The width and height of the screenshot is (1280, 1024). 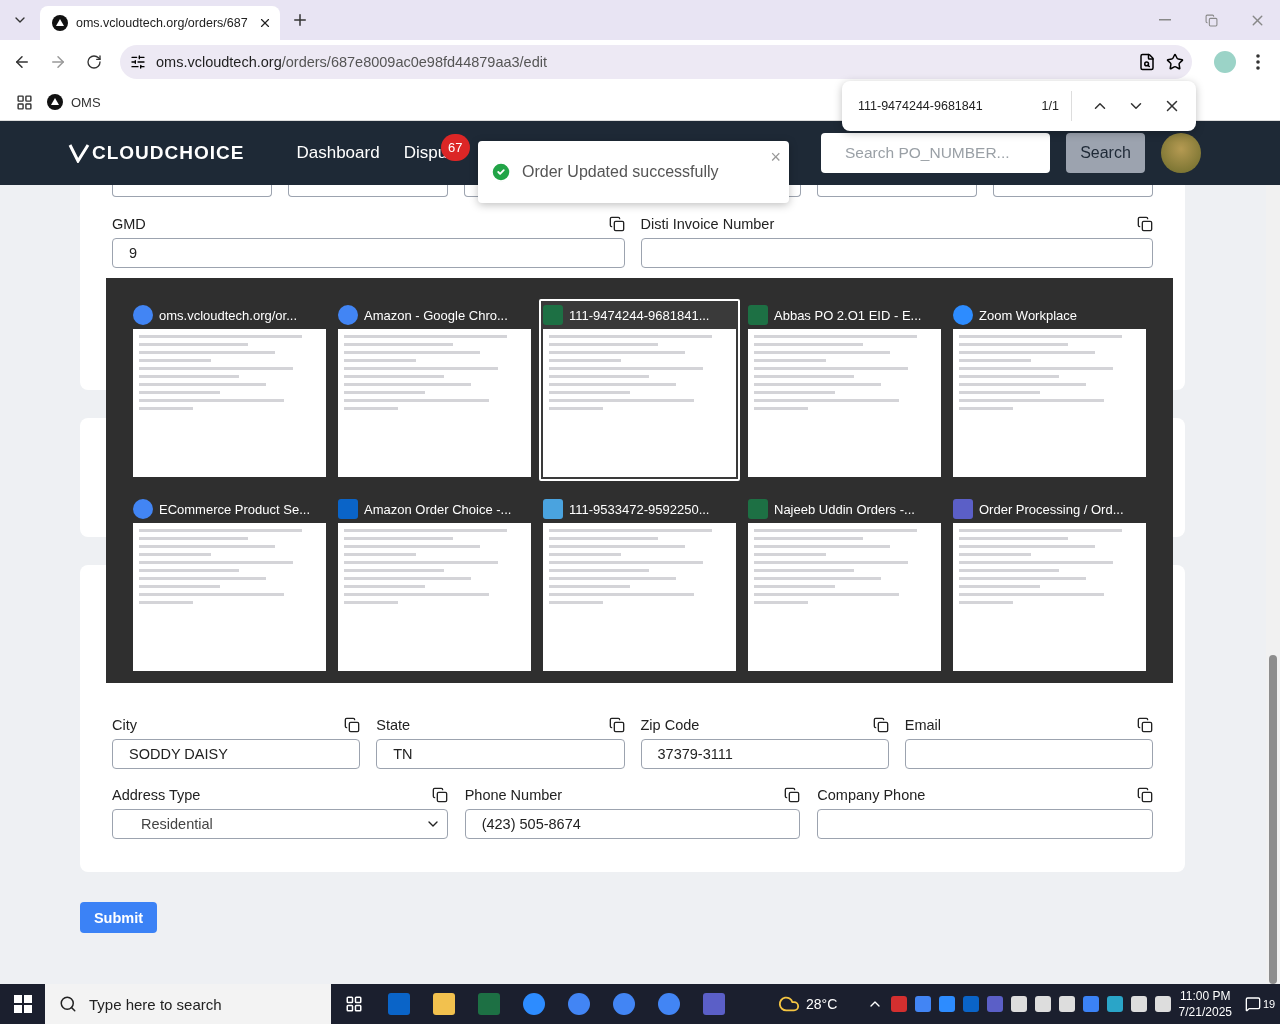 I want to click on field-label: Zip Code, so click(x=670, y=725).